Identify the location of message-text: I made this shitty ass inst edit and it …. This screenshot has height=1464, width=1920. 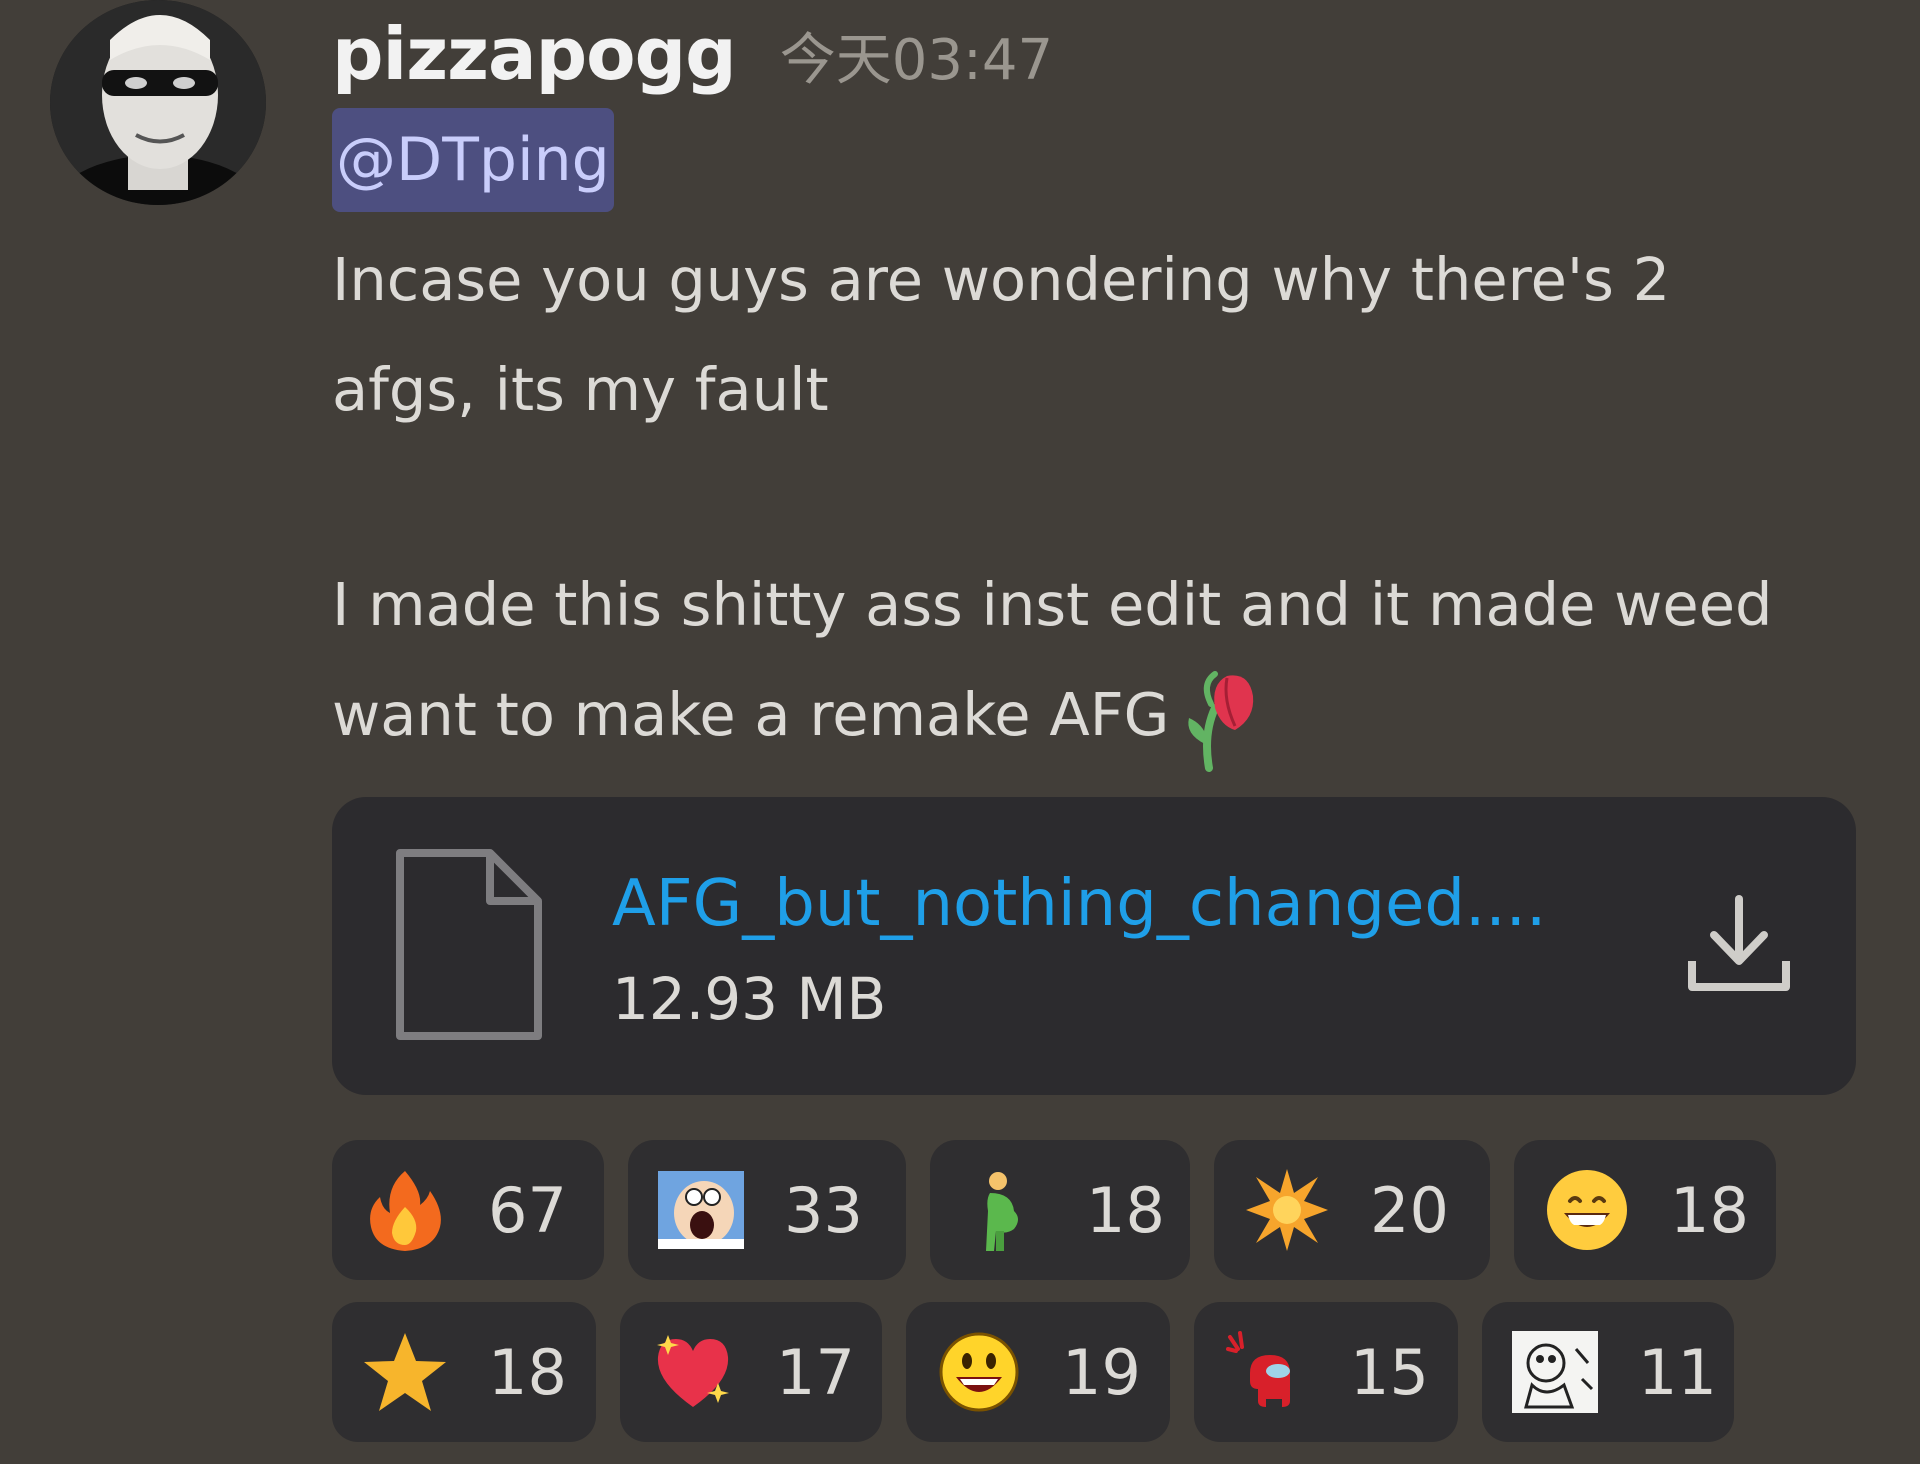
(1052, 659).